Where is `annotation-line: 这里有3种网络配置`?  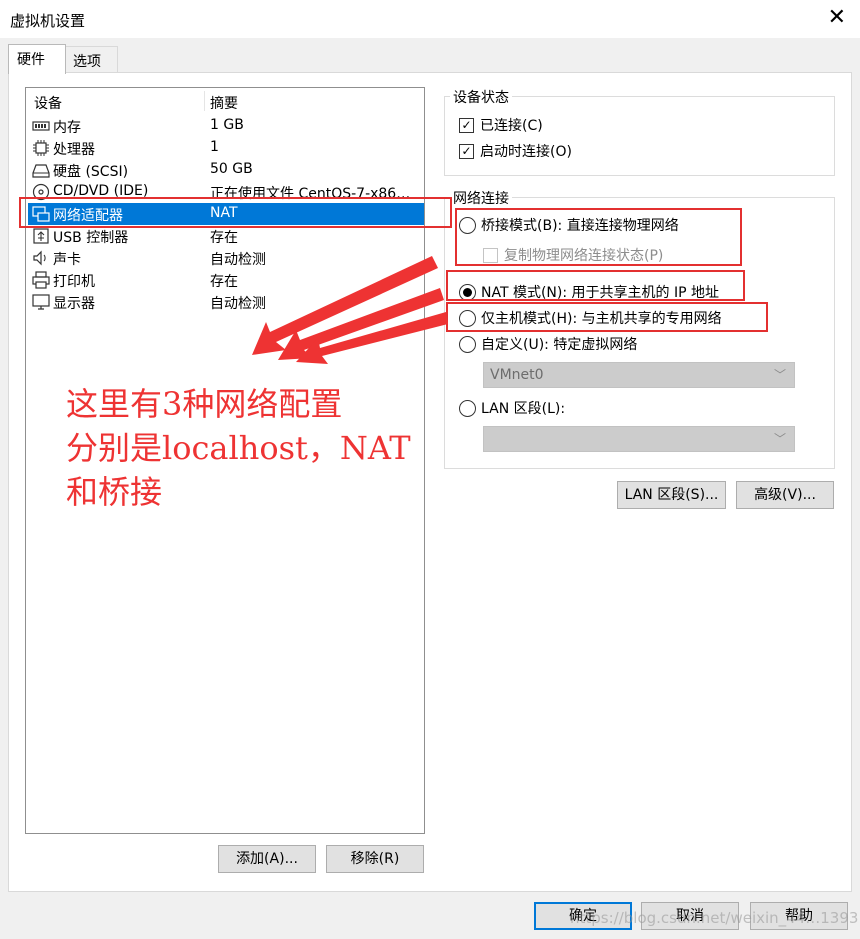
annotation-line: 这里有3种网络配置 is located at coordinates (204, 404).